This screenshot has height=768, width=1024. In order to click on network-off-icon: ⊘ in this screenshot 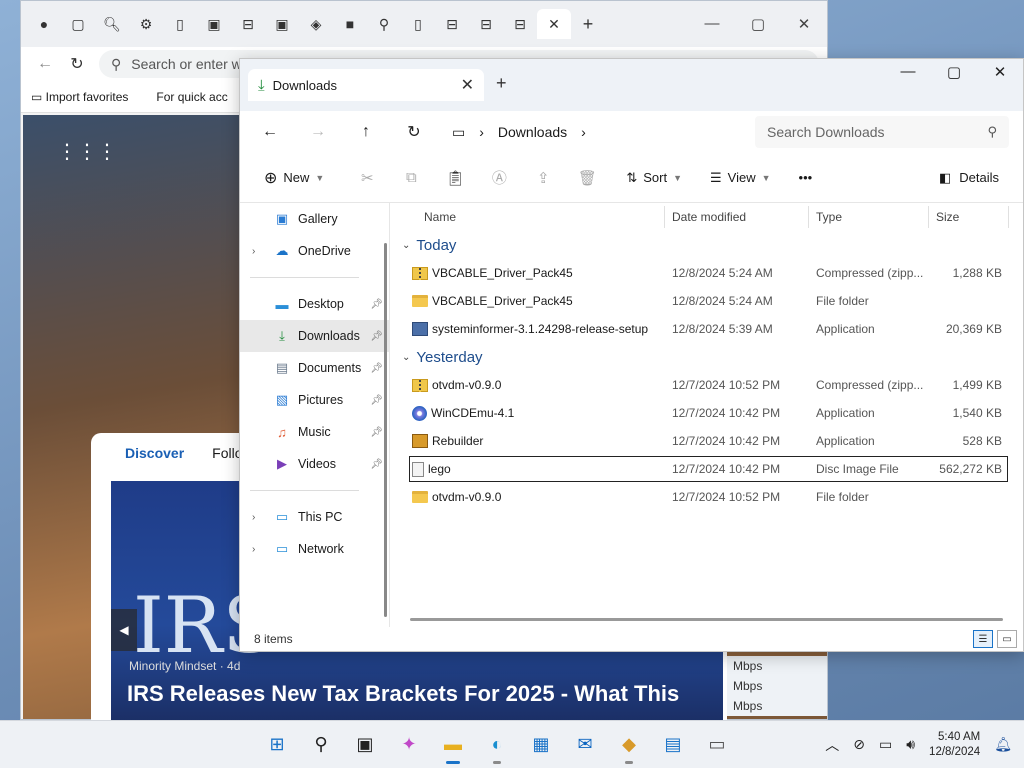, I will do `click(859, 744)`.